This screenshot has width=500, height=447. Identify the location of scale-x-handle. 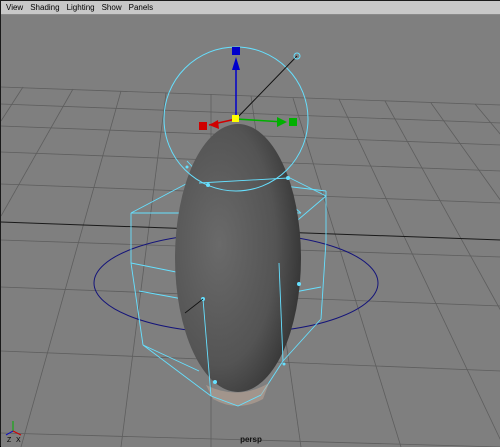
(203, 126).